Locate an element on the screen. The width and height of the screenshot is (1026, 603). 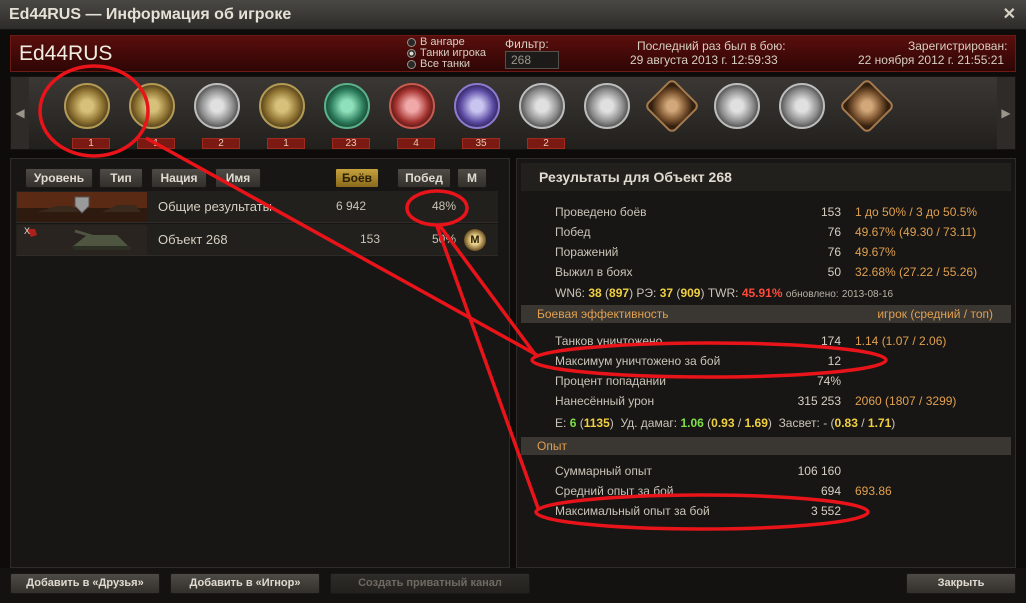
wn6-label: WN6: is located at coordinates (570, 293).